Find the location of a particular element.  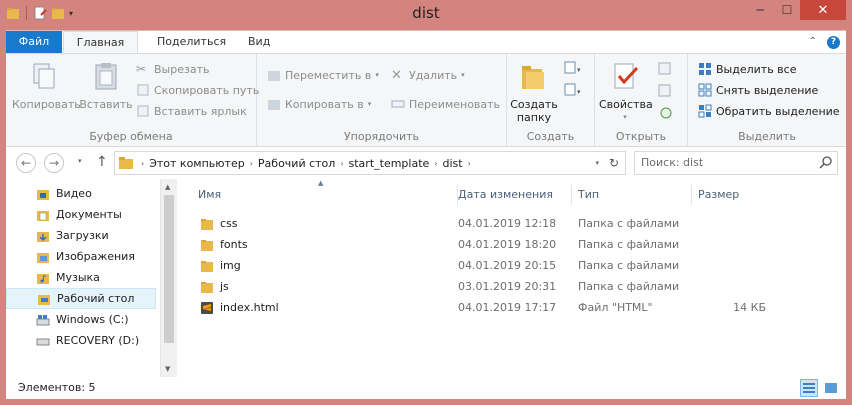

title-bar: ▾ dist ─ ☐ ✕ is located at coordinates (426, 15).